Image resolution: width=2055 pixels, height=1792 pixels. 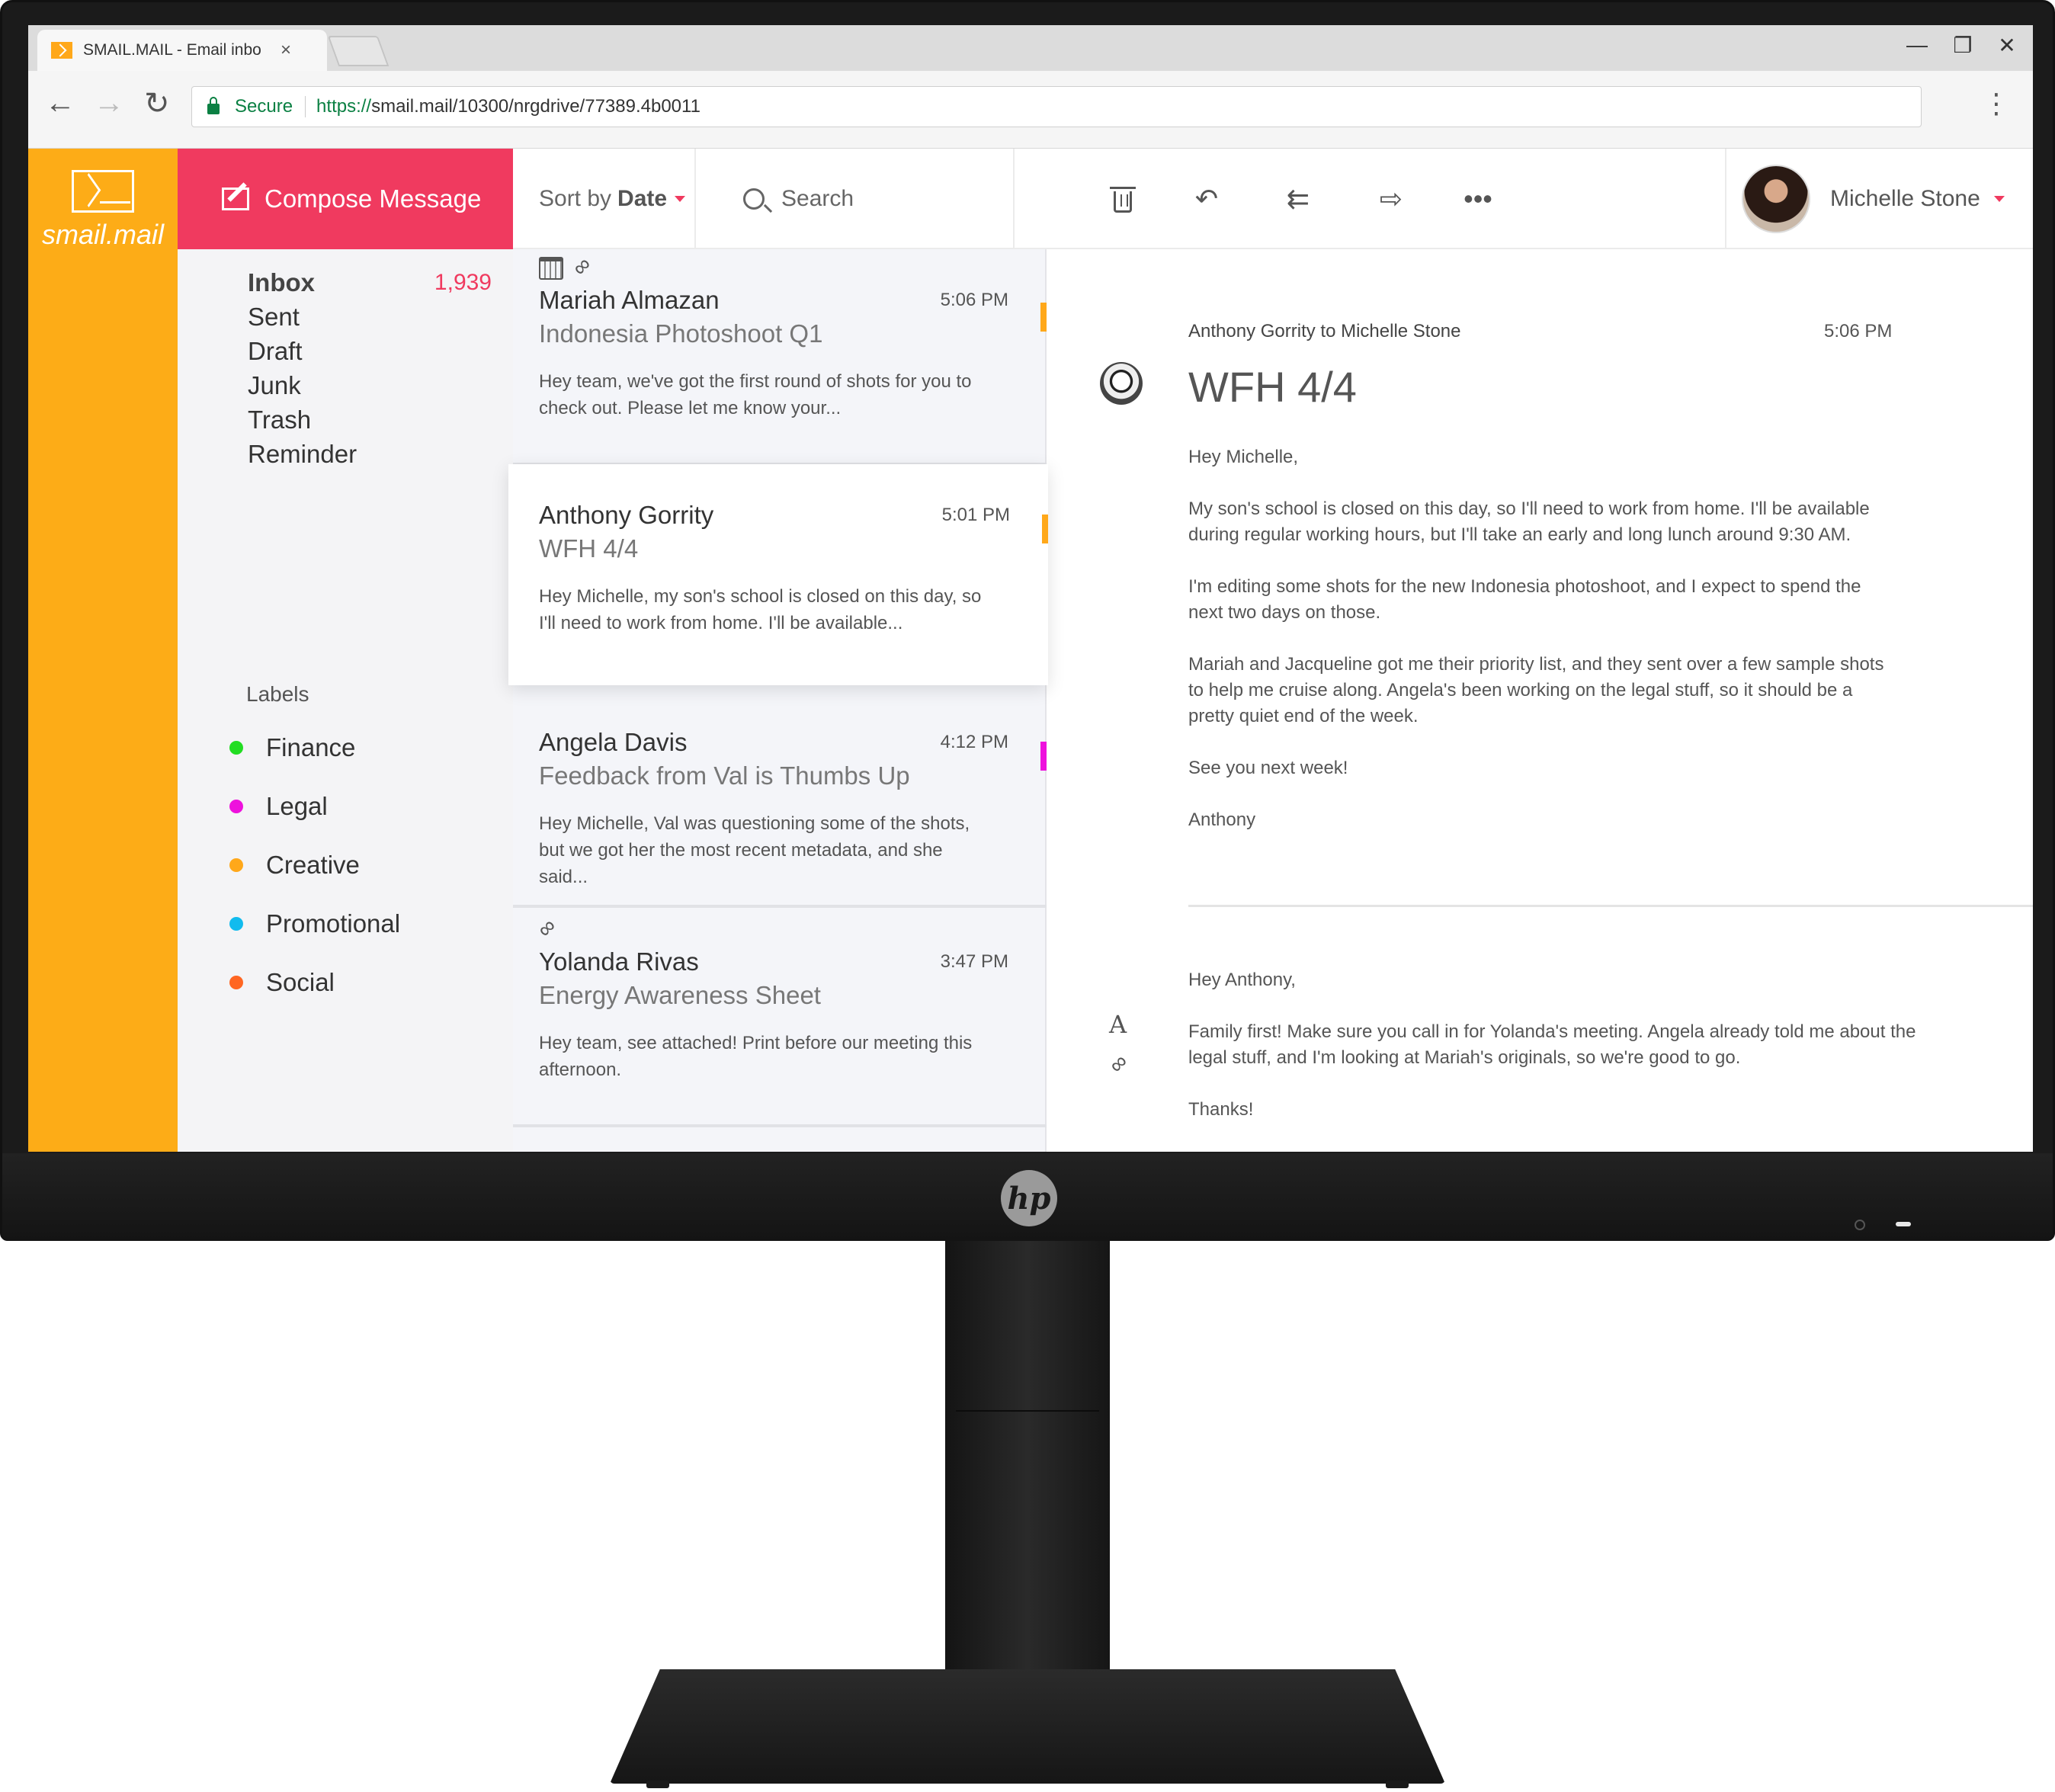 I want to click on compose-button: Compose Message, so click(x=345, y=199).